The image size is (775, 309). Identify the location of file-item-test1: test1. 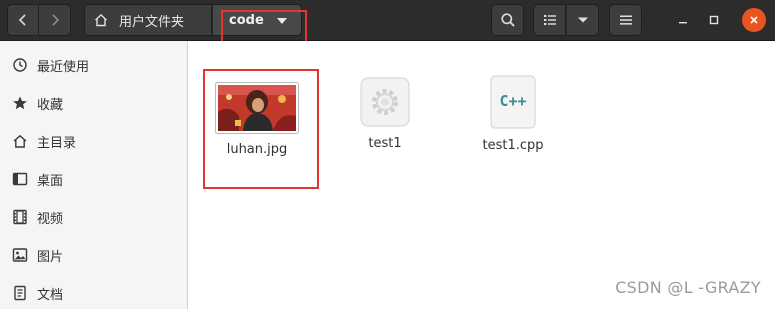
(385, 113).